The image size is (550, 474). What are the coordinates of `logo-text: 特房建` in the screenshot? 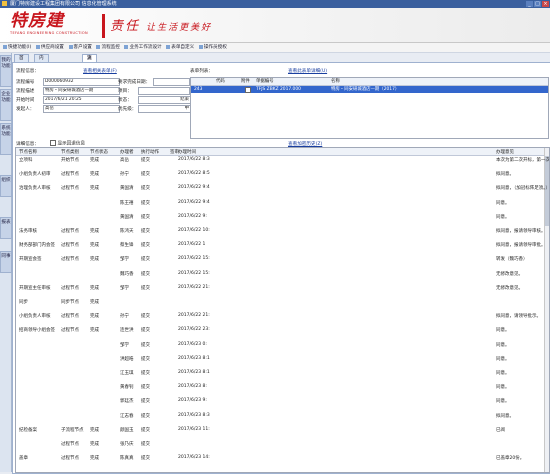 It's located at (37, 21).